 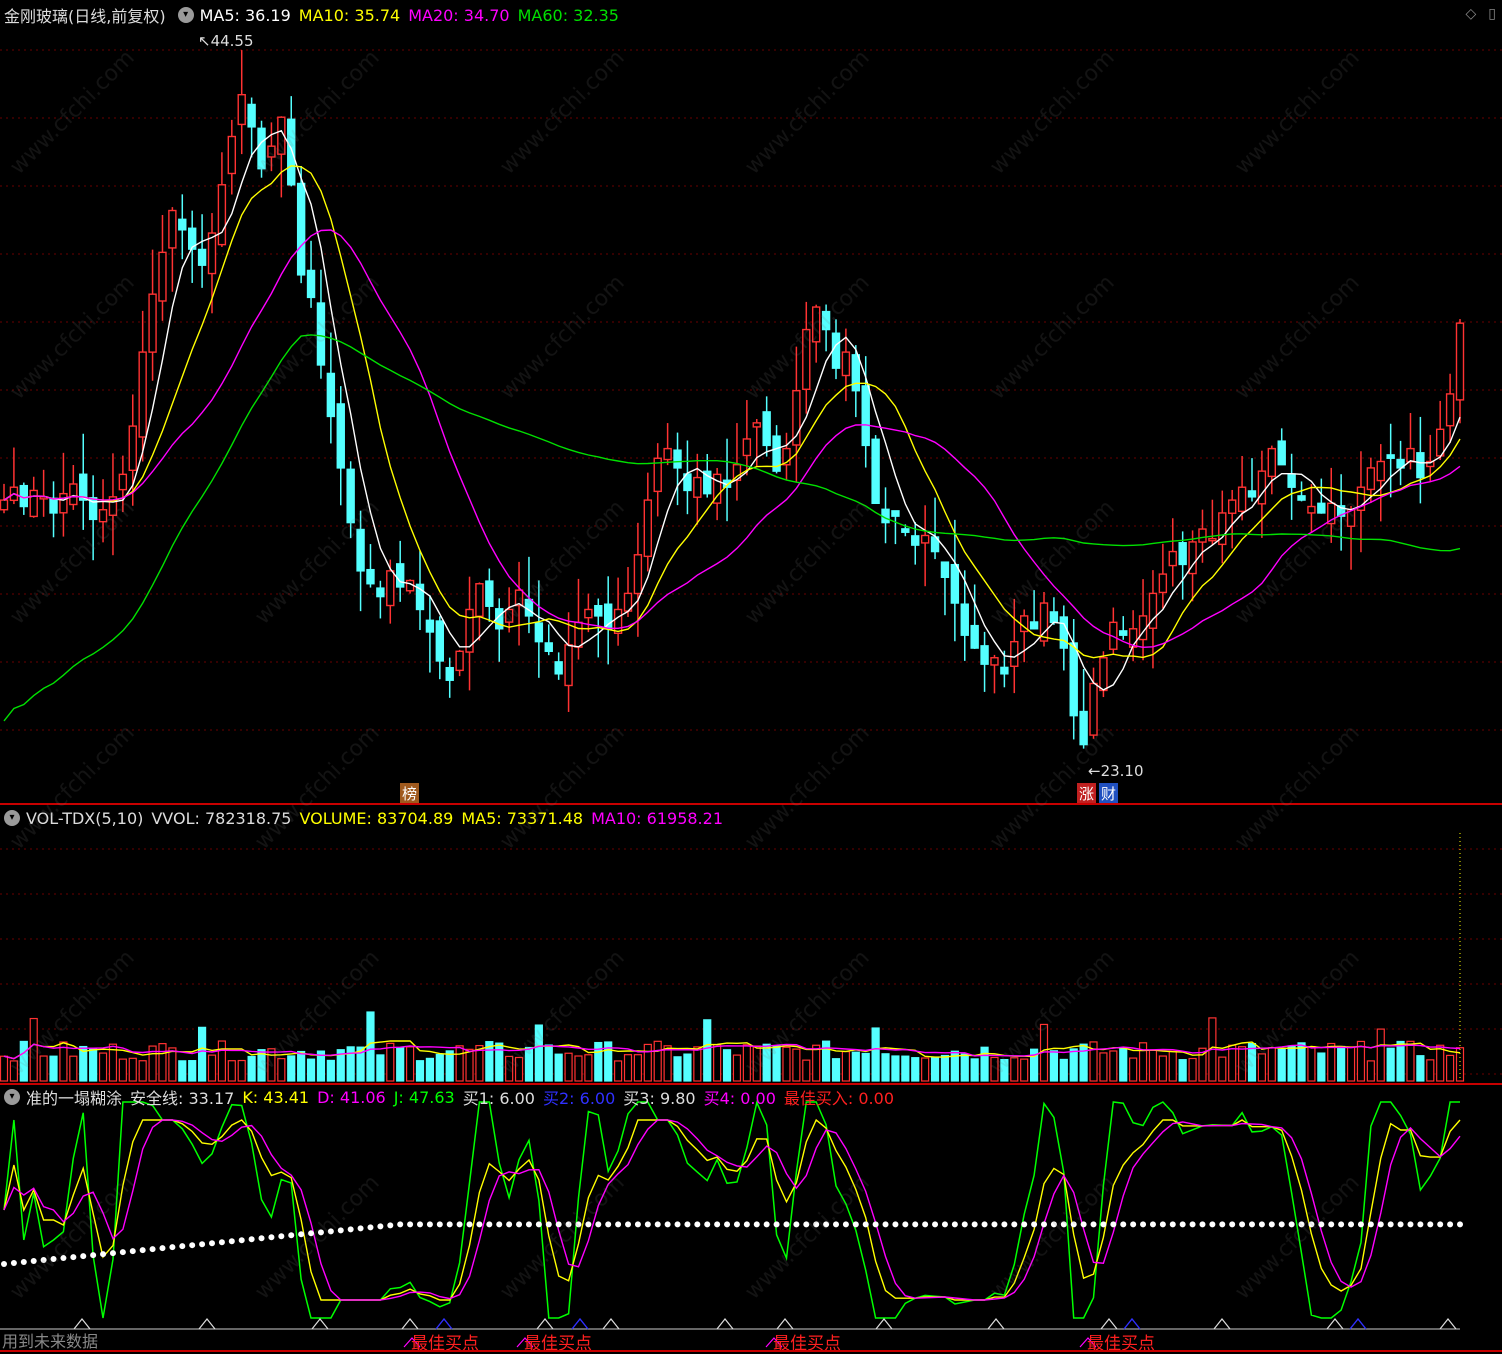 I want to click on ma20-value: MA20: 34.70, so click(x=459, y=15).